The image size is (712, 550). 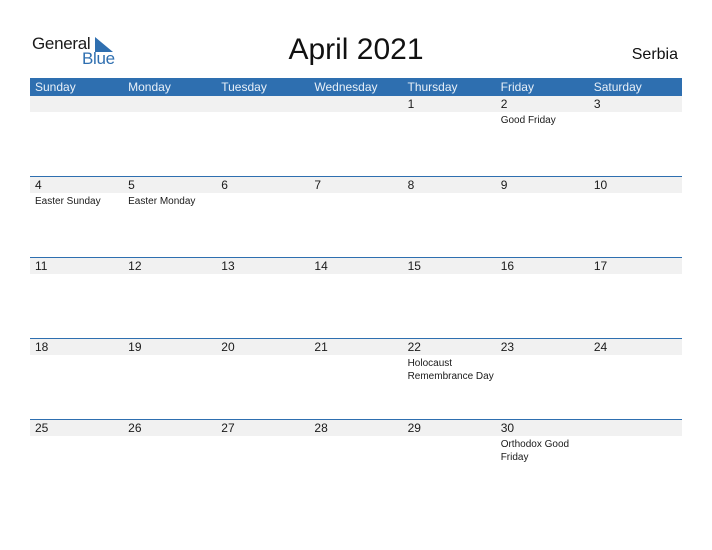 I want to click on holiday-label: Orthodox Good Friday, so click(x=535, y=451).